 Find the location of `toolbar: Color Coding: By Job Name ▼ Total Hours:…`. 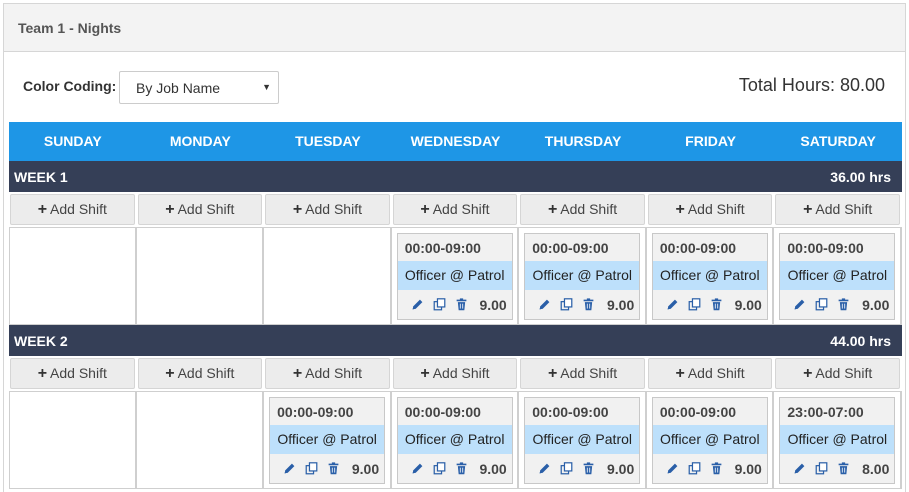

toolbar: Color Coding: By Job Name ▼ Total Hours:… is located at coordinates (454, 87).